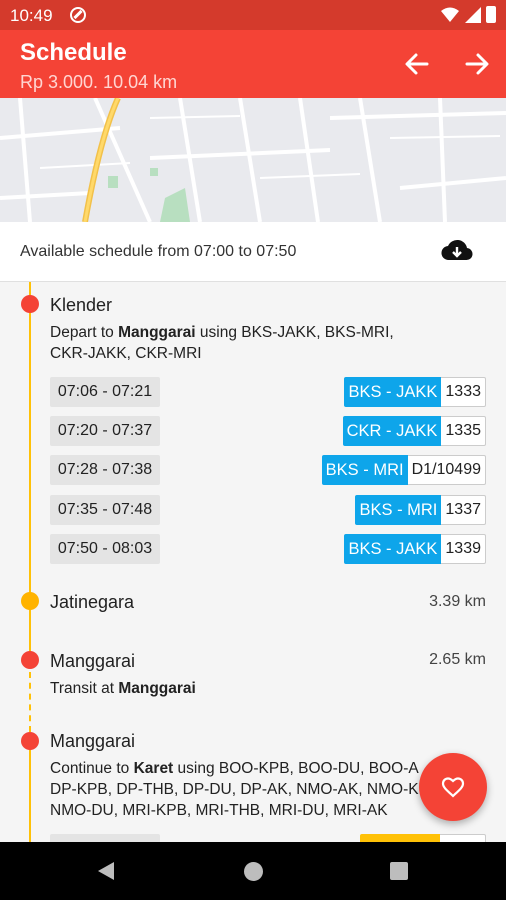  Describe the element at coordinates (296, 768) in the screenshot. I see `continue-suffix: using BOO-KPB, BOO-DU, BOO-A` at that location.